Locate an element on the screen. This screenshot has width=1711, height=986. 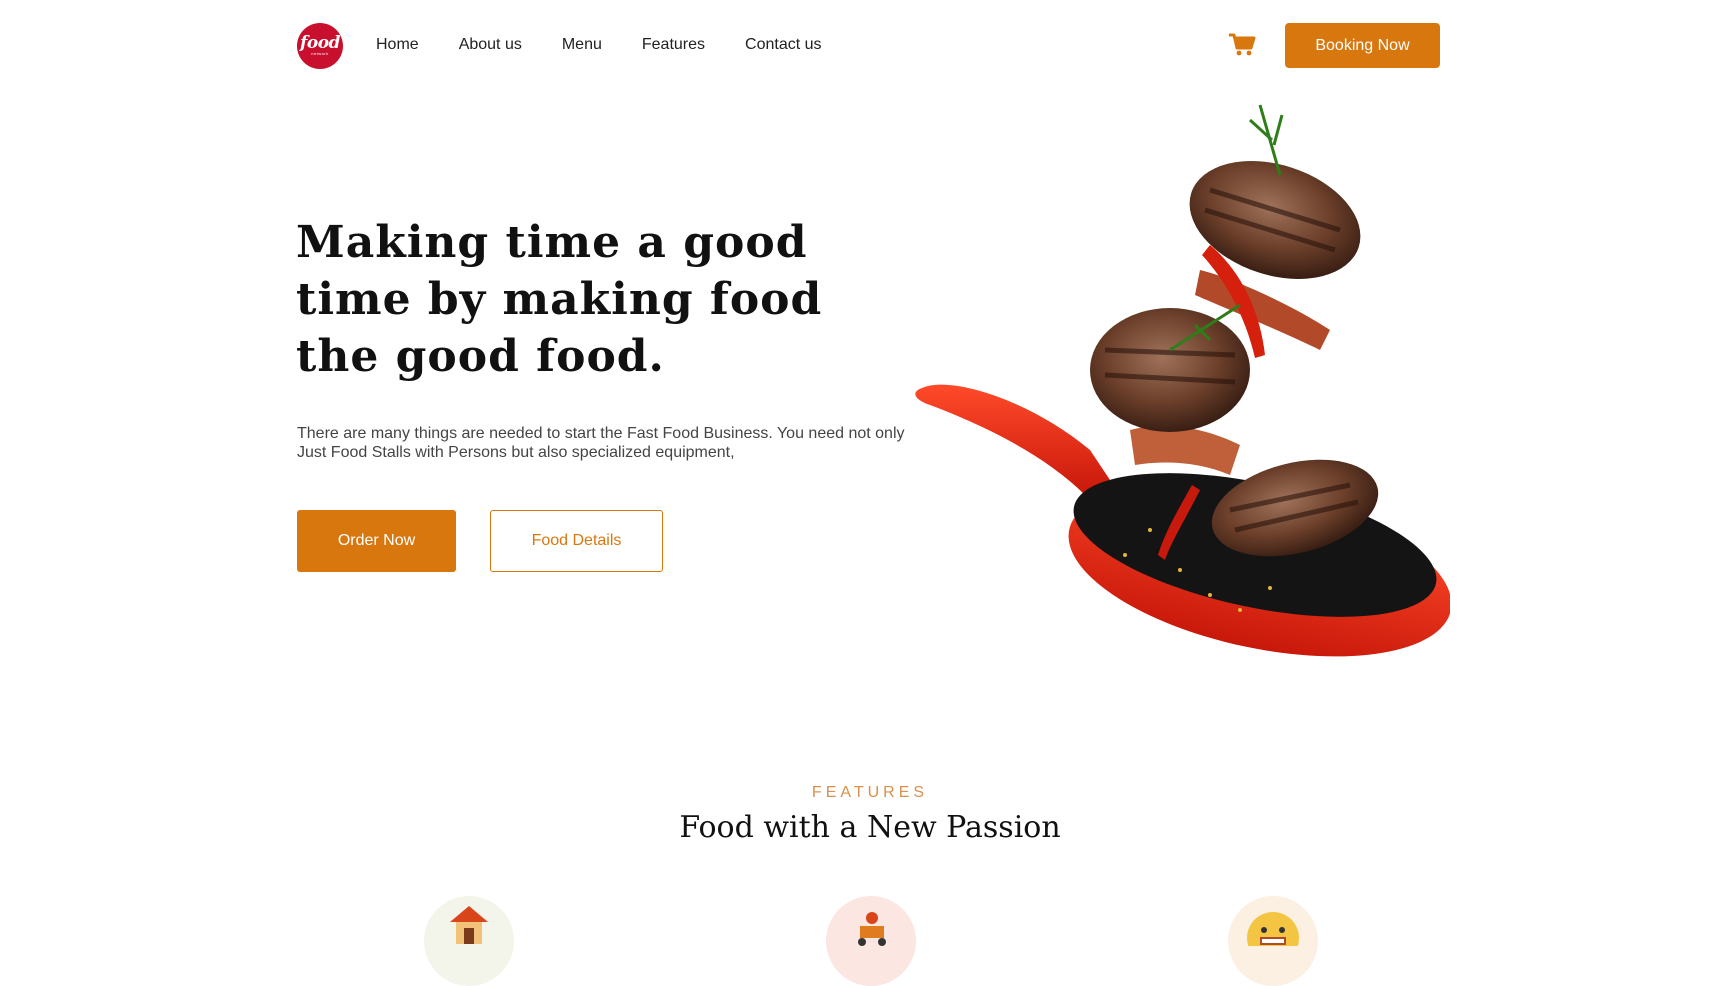
nav-contact-us: Contact us is located at coordinates (783, 45).